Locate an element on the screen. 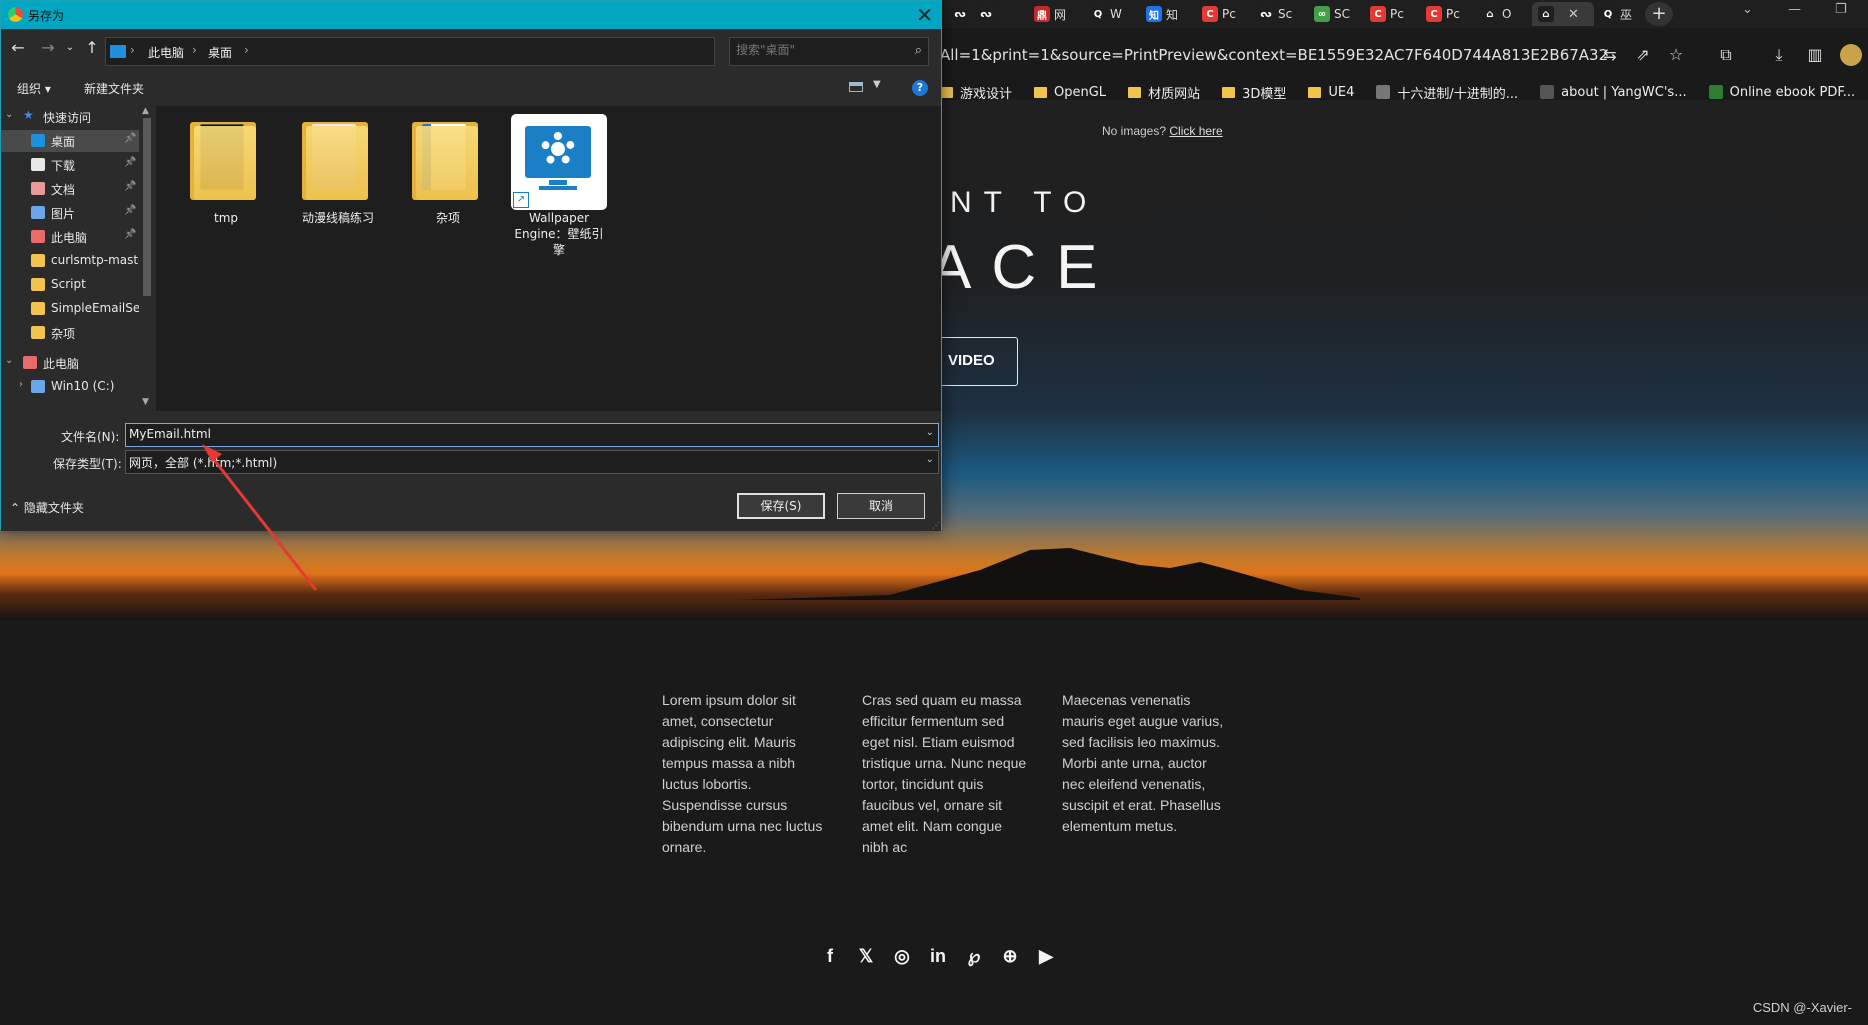 This screenshot has height=1025, width=1868. breadcrumb-this-pc: 此电脑 is located at coordinates (166, 52).